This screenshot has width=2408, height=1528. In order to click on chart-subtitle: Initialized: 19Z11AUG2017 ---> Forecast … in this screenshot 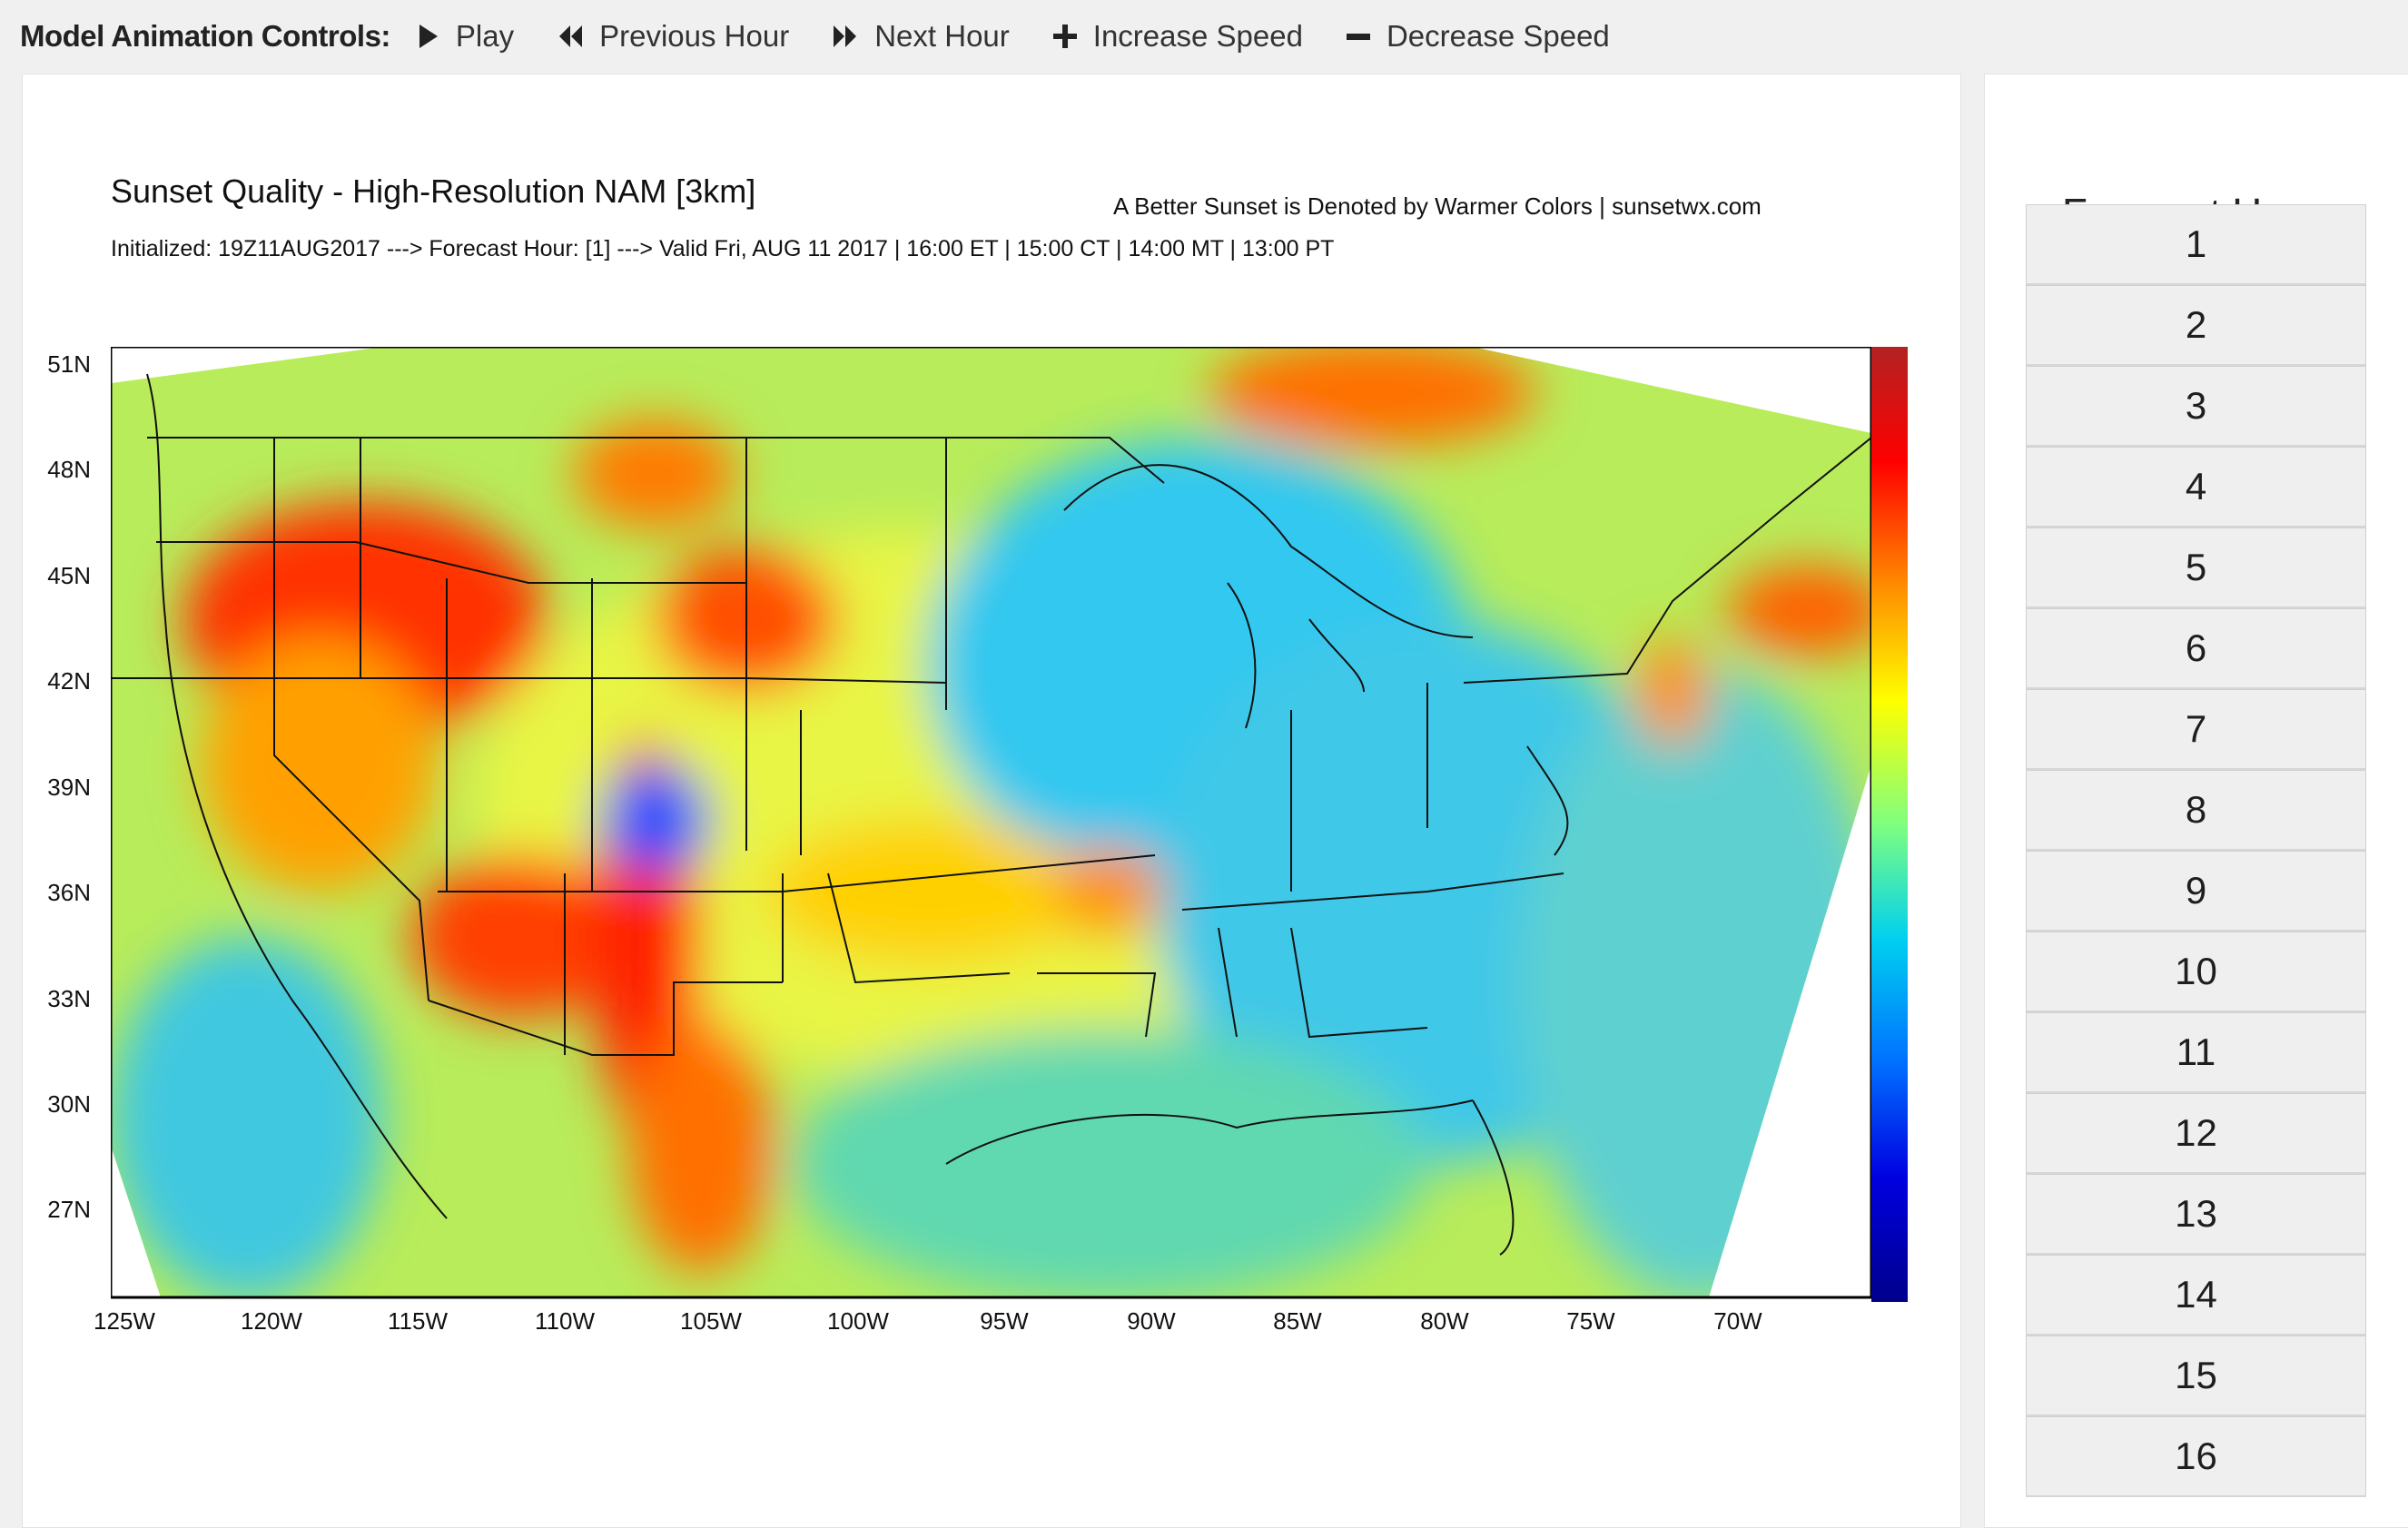, I will do `click(723, 248)`.